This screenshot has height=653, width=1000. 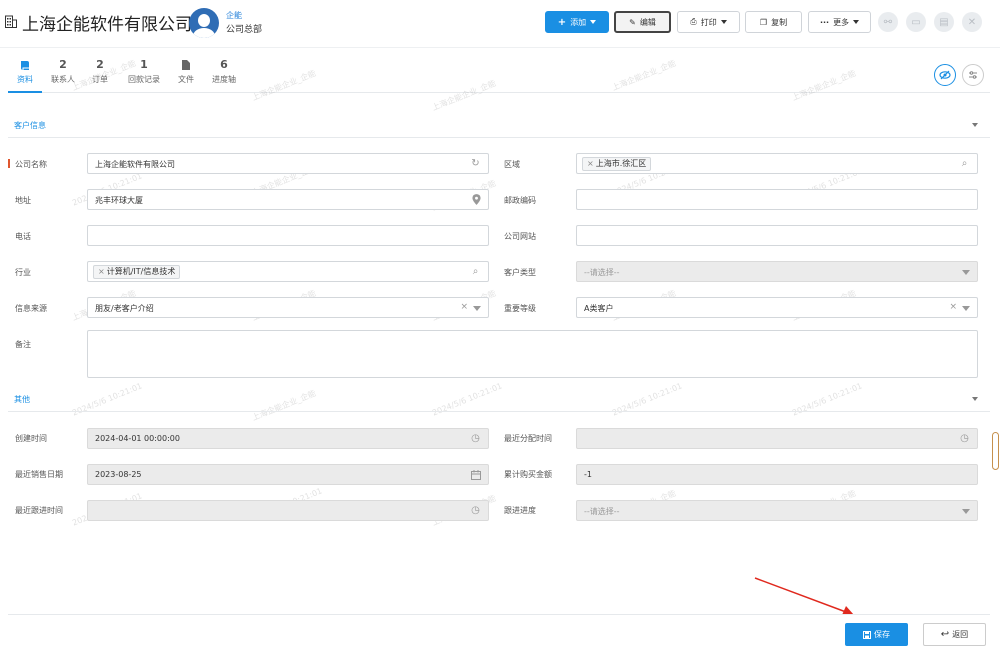 What do you see at coordinates (708, 22) in the screenshot?
I see `print-button: ⎙ 打印` at bounding box center [708, 22].